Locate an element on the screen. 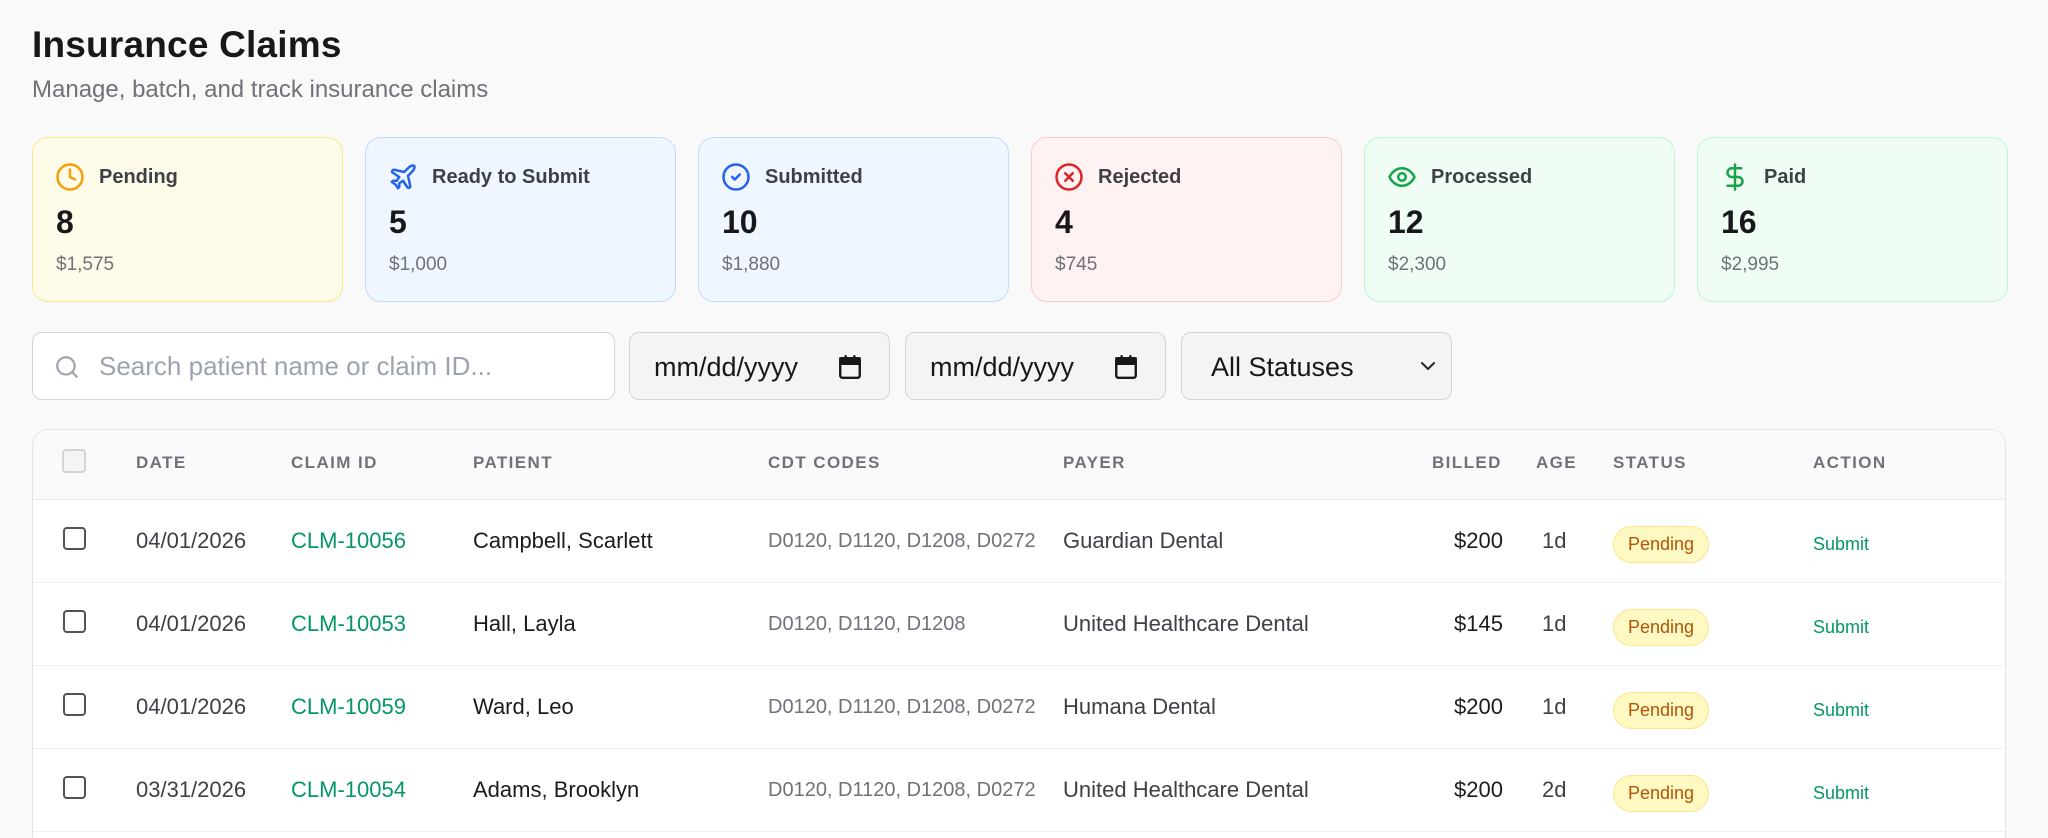 Image resolution: width=2048 pixels, height=838 pixels. cell-billed: $145 is located at coordinates (1478, 623).